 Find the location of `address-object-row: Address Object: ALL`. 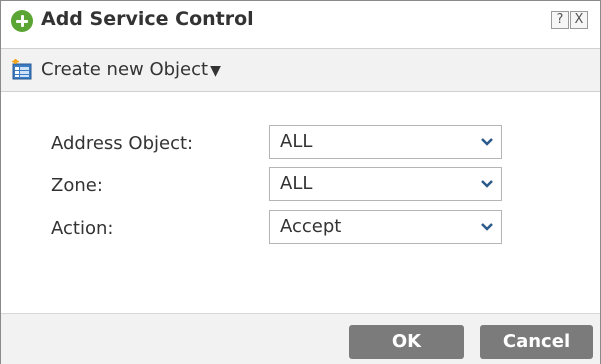

address-object-row: Address Object: ALL is located at coordinates (311, 143).